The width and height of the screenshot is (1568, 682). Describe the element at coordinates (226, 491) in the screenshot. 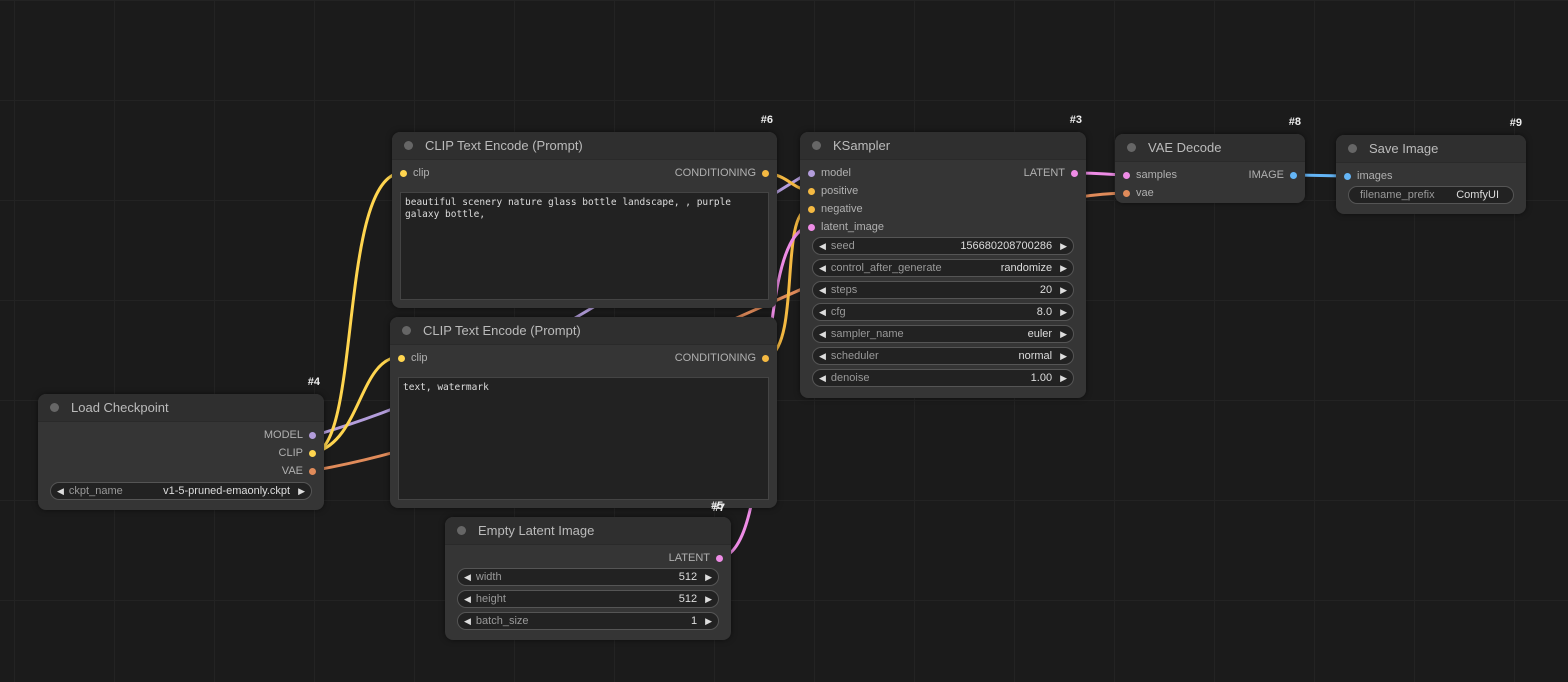

I see `widget-value: v1-5-pruned-emaonly.ckpt` at that location.